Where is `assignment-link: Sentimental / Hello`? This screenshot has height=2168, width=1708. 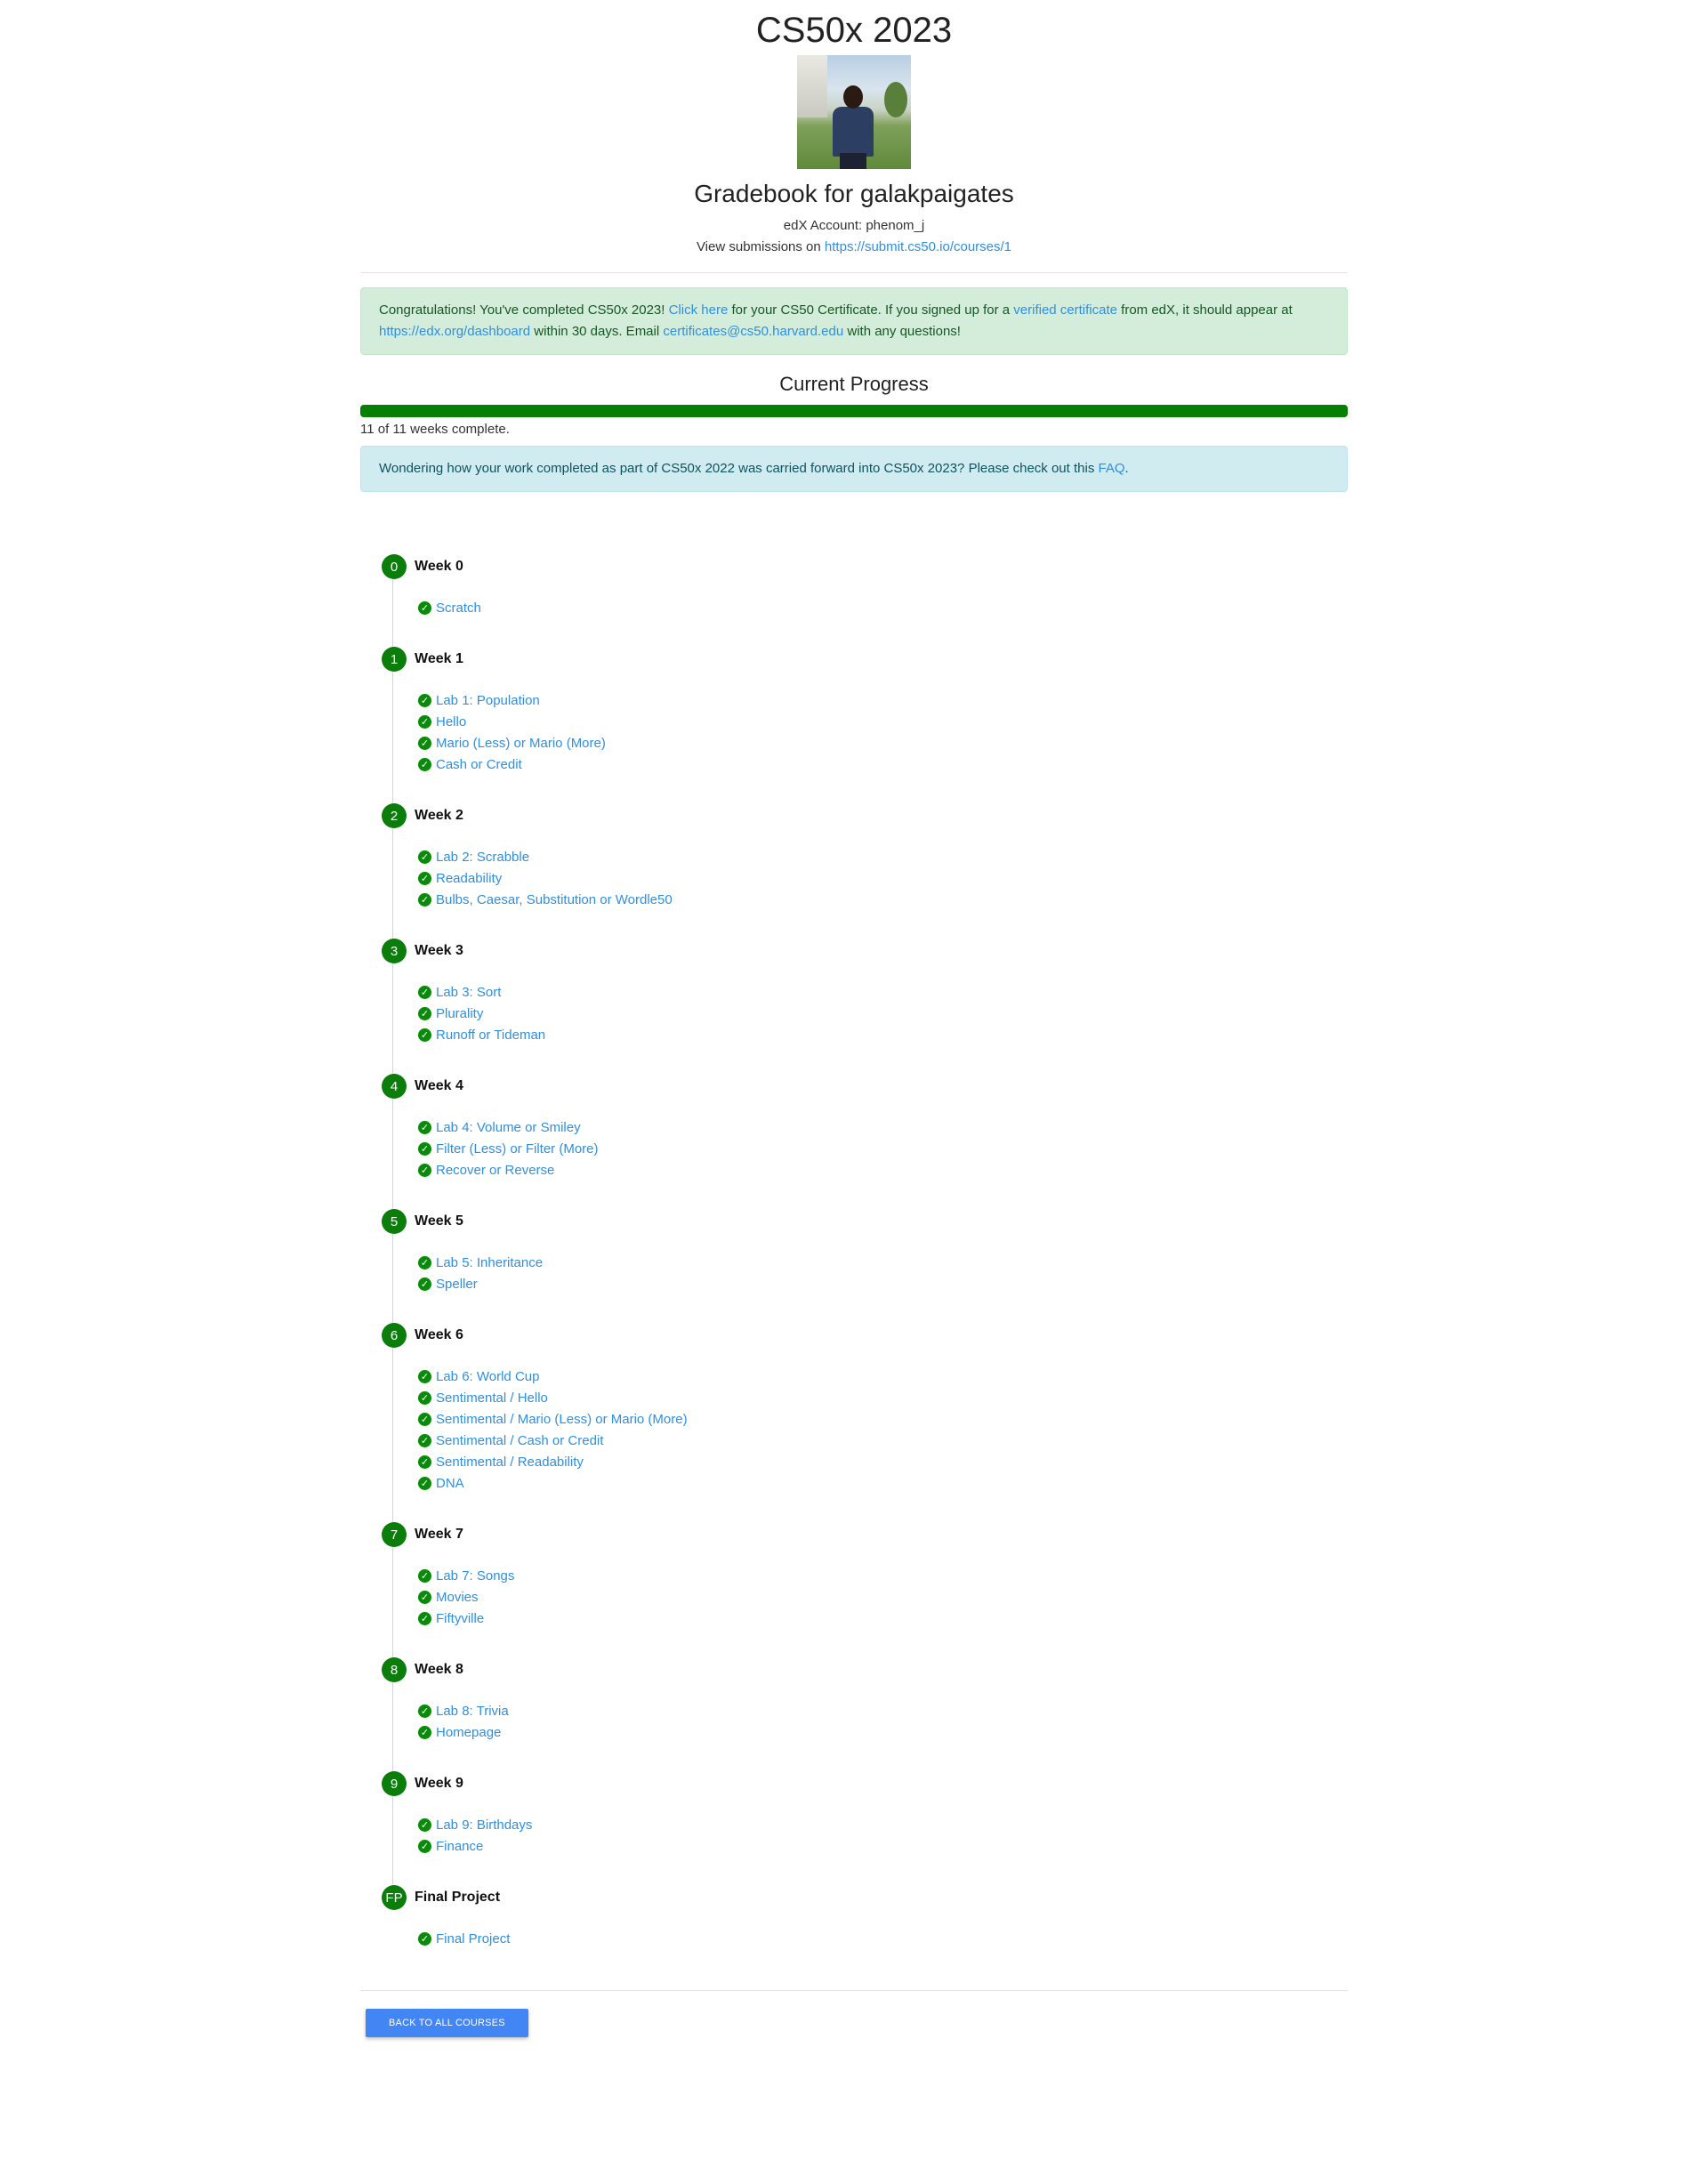 assignment-link: Sentimental / Hello is located at coordinates (492, 1398).